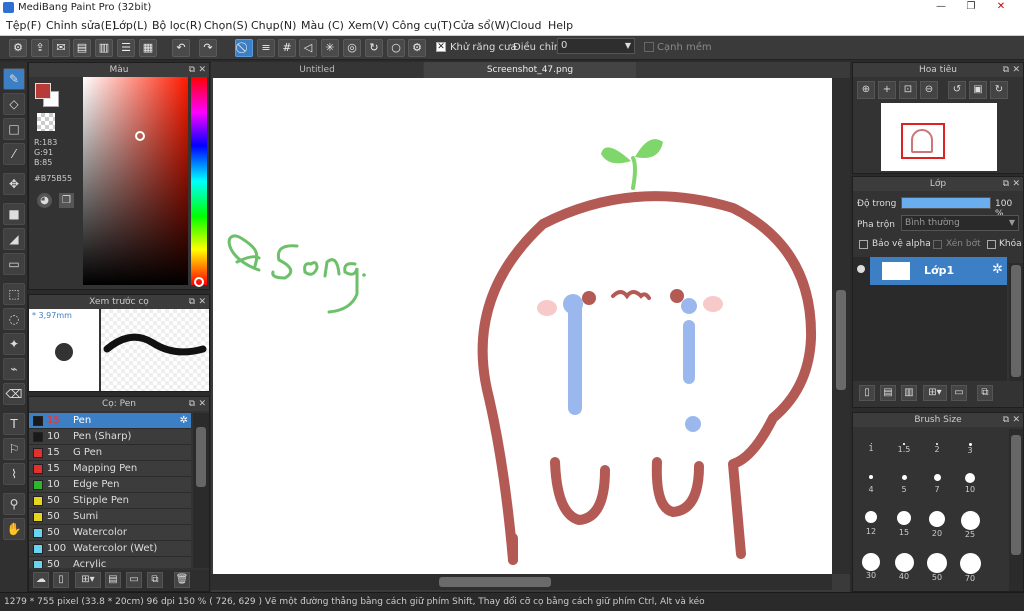 The height and width of the screenshot is (611, 1024). I want to click on menu-edit: Chỉnh sửa(E), so click(81, 25).